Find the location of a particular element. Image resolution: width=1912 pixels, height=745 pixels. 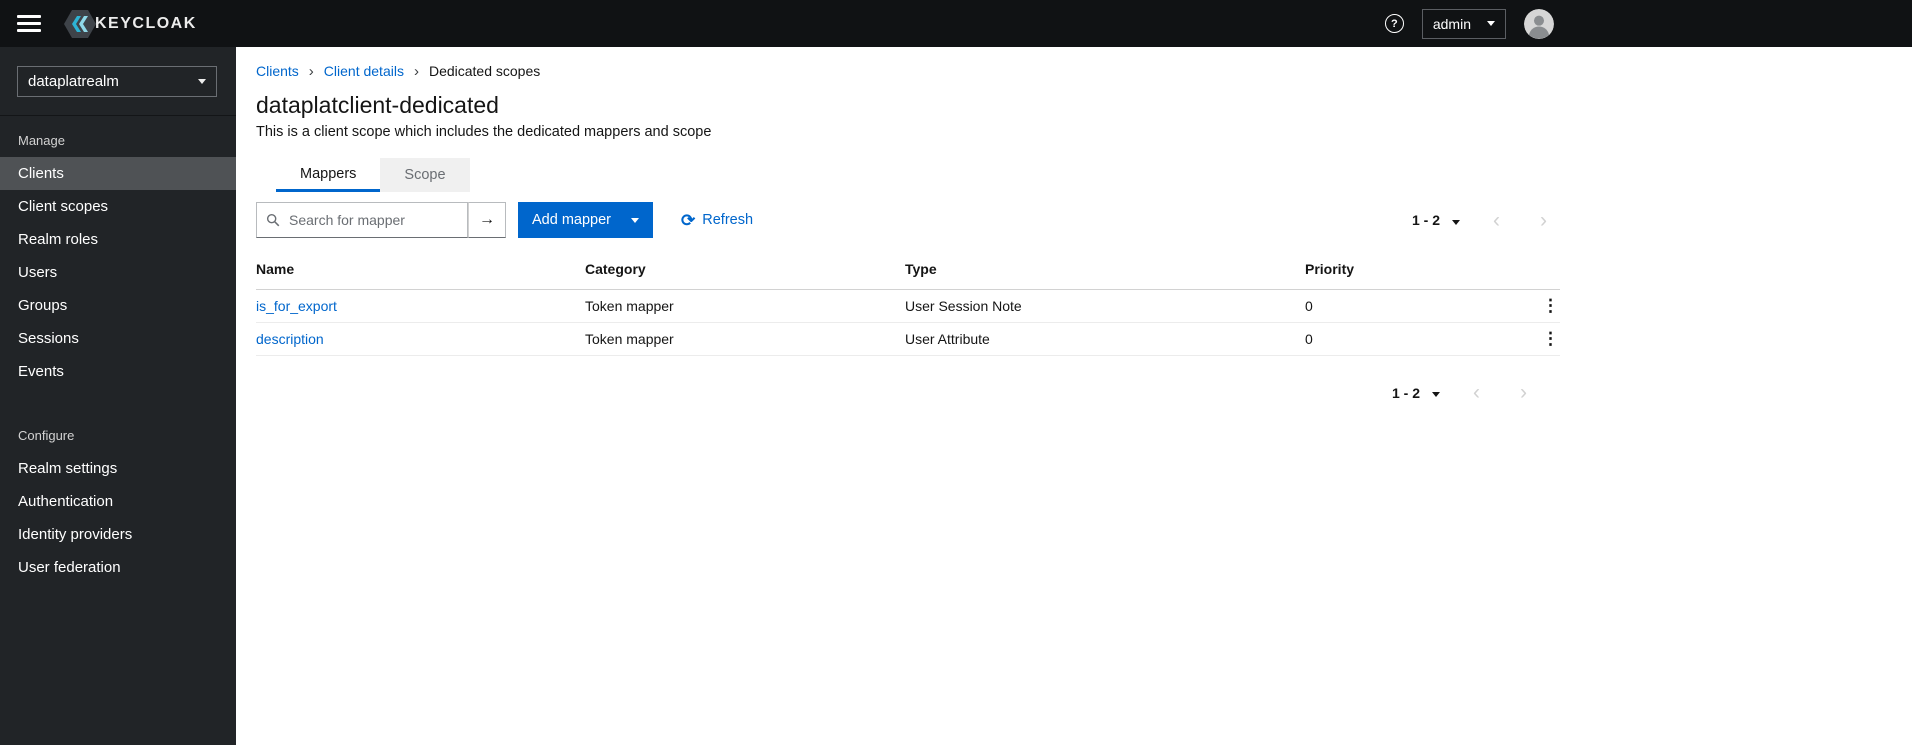

sidebar-item-realm-settings: Realm settings is located at coordinates (118, 468).